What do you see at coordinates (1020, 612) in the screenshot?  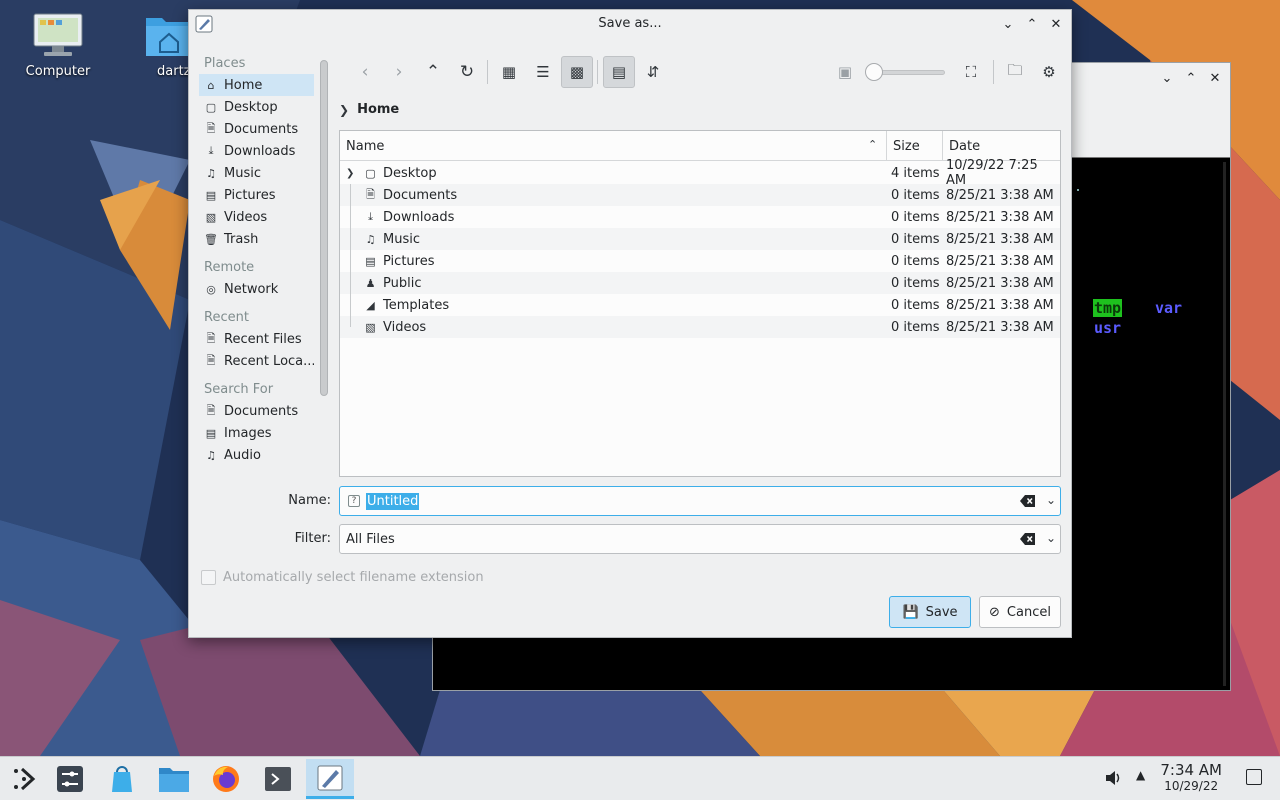 I see `cancel-button: ⊘ Cancel` at bounding box center [1020, 612].